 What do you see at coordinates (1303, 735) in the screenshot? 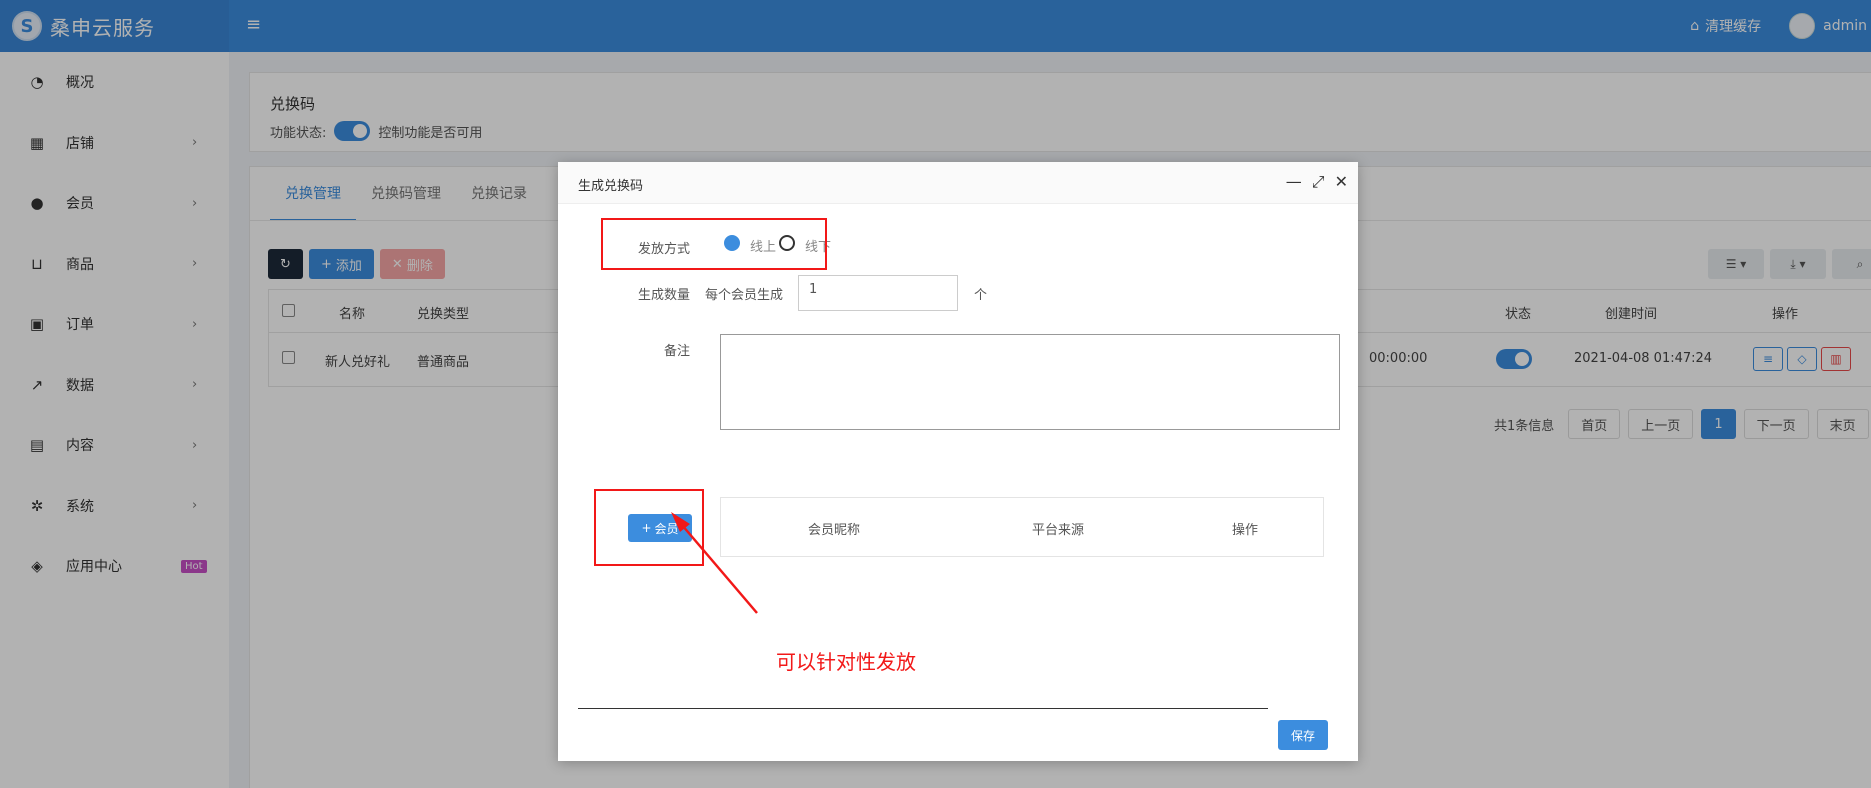
I see `save-button: 保存` at bounding box center [1303, 735].